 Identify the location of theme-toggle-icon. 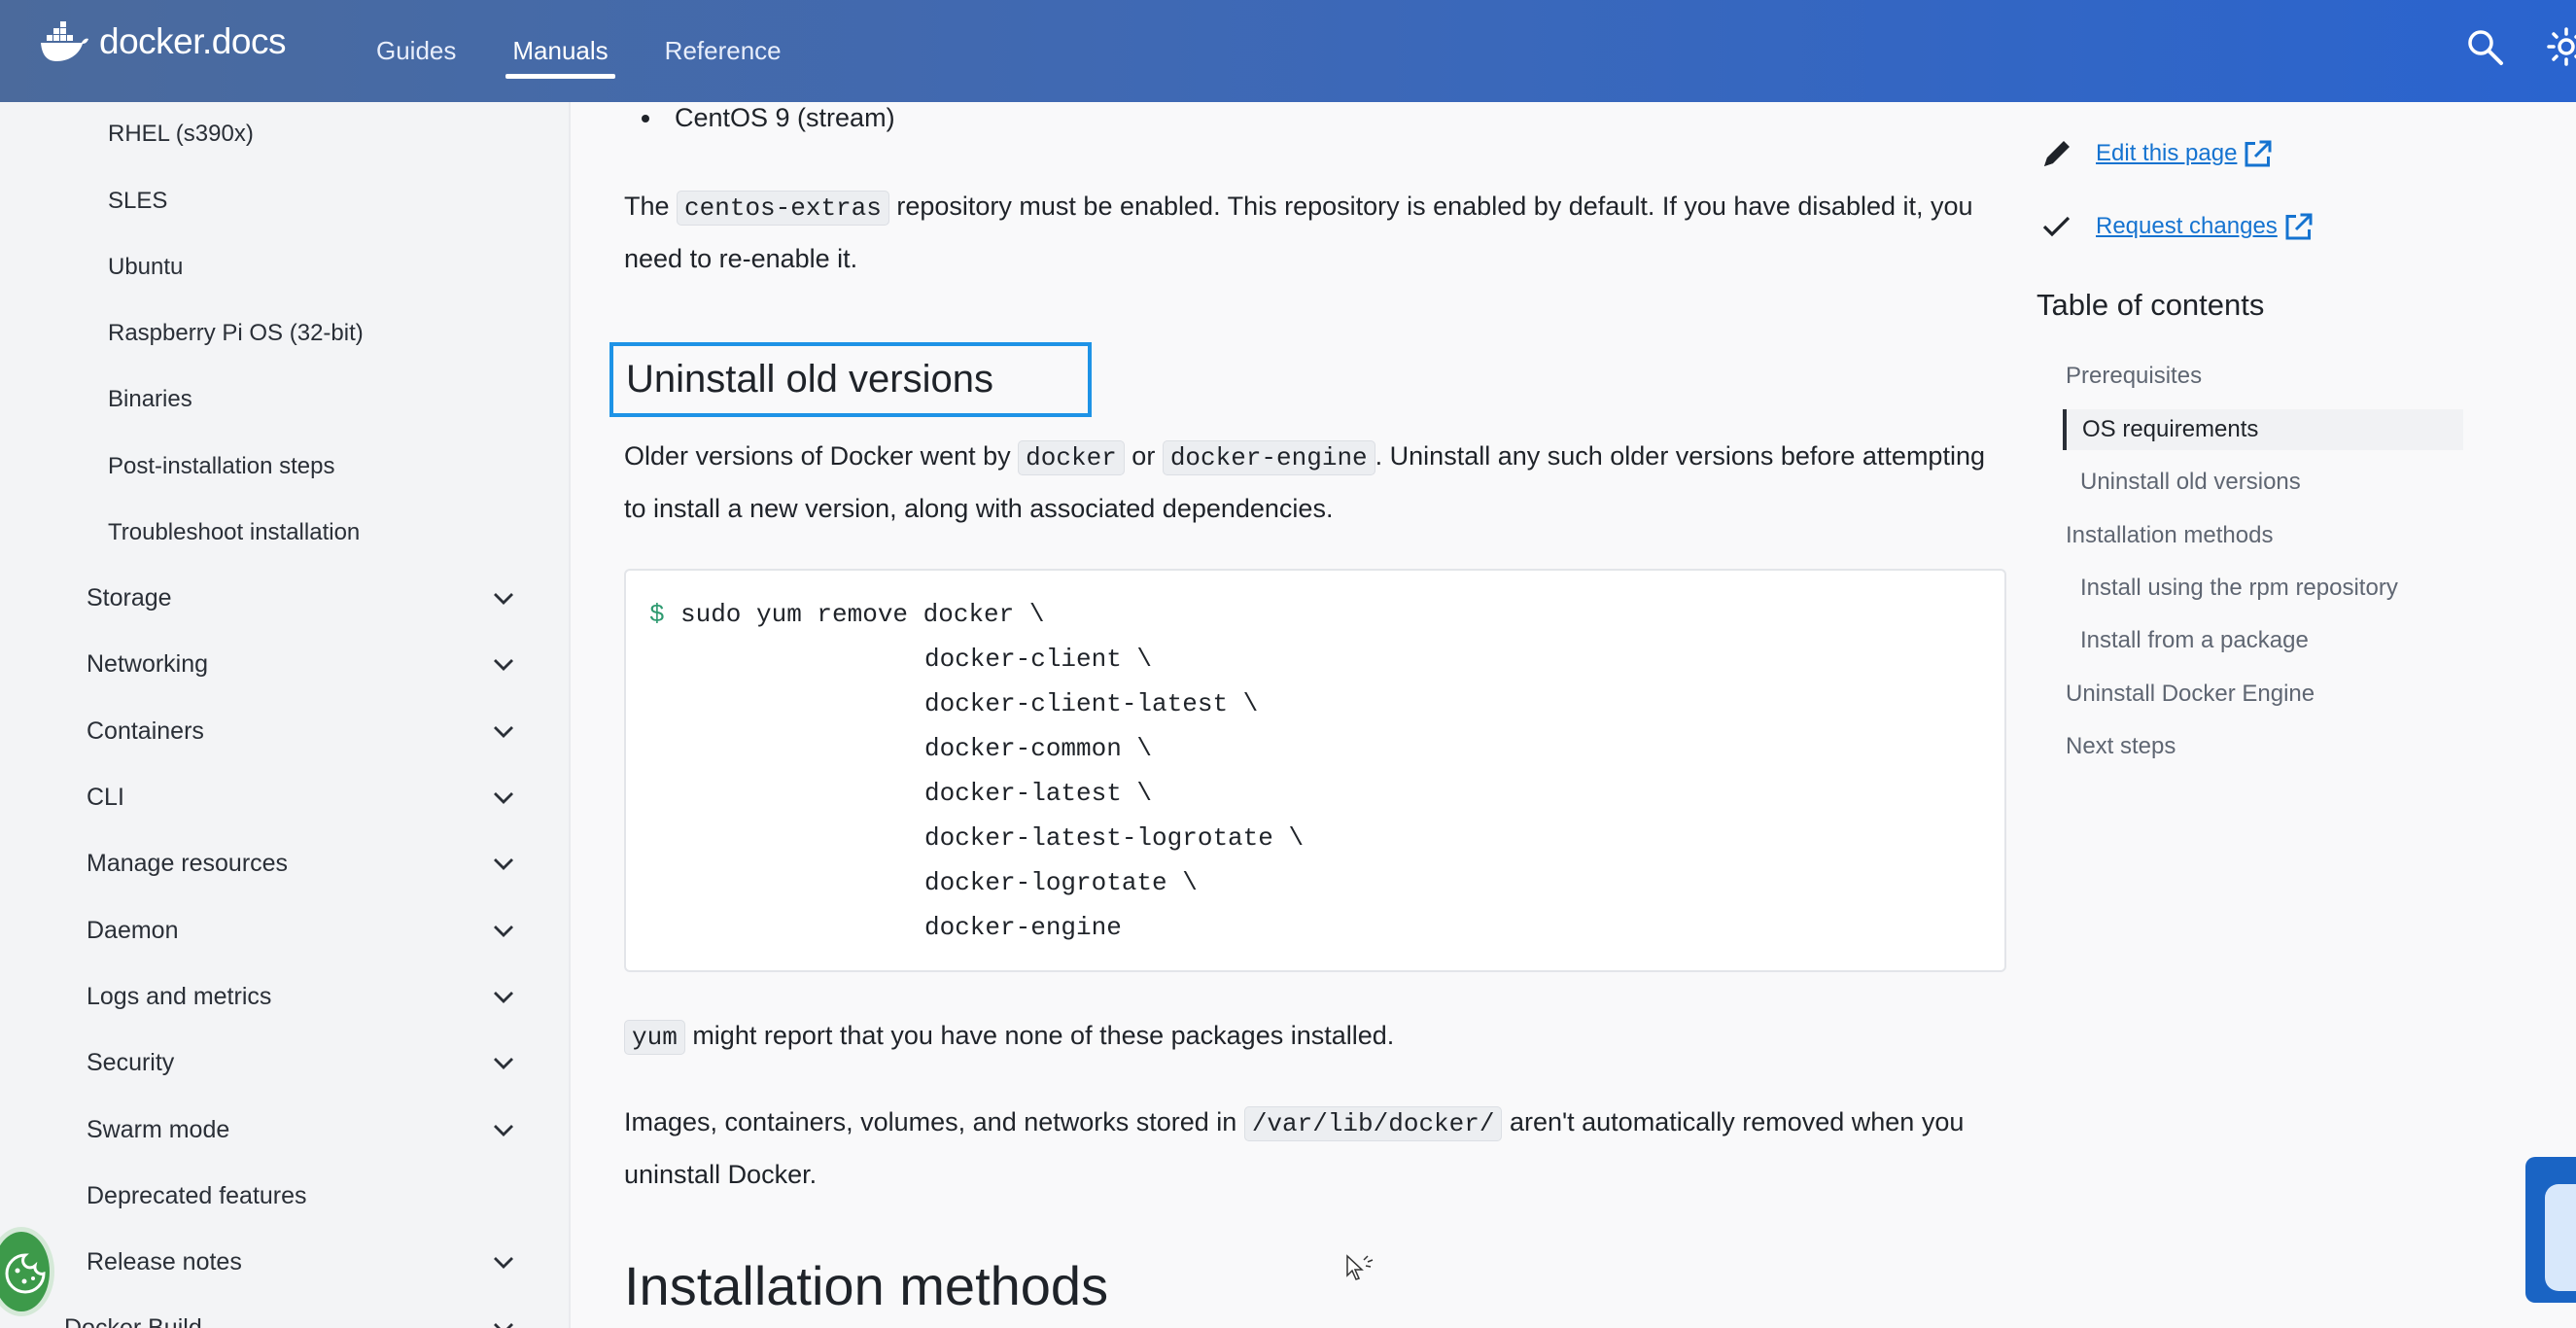
(2560, 46).